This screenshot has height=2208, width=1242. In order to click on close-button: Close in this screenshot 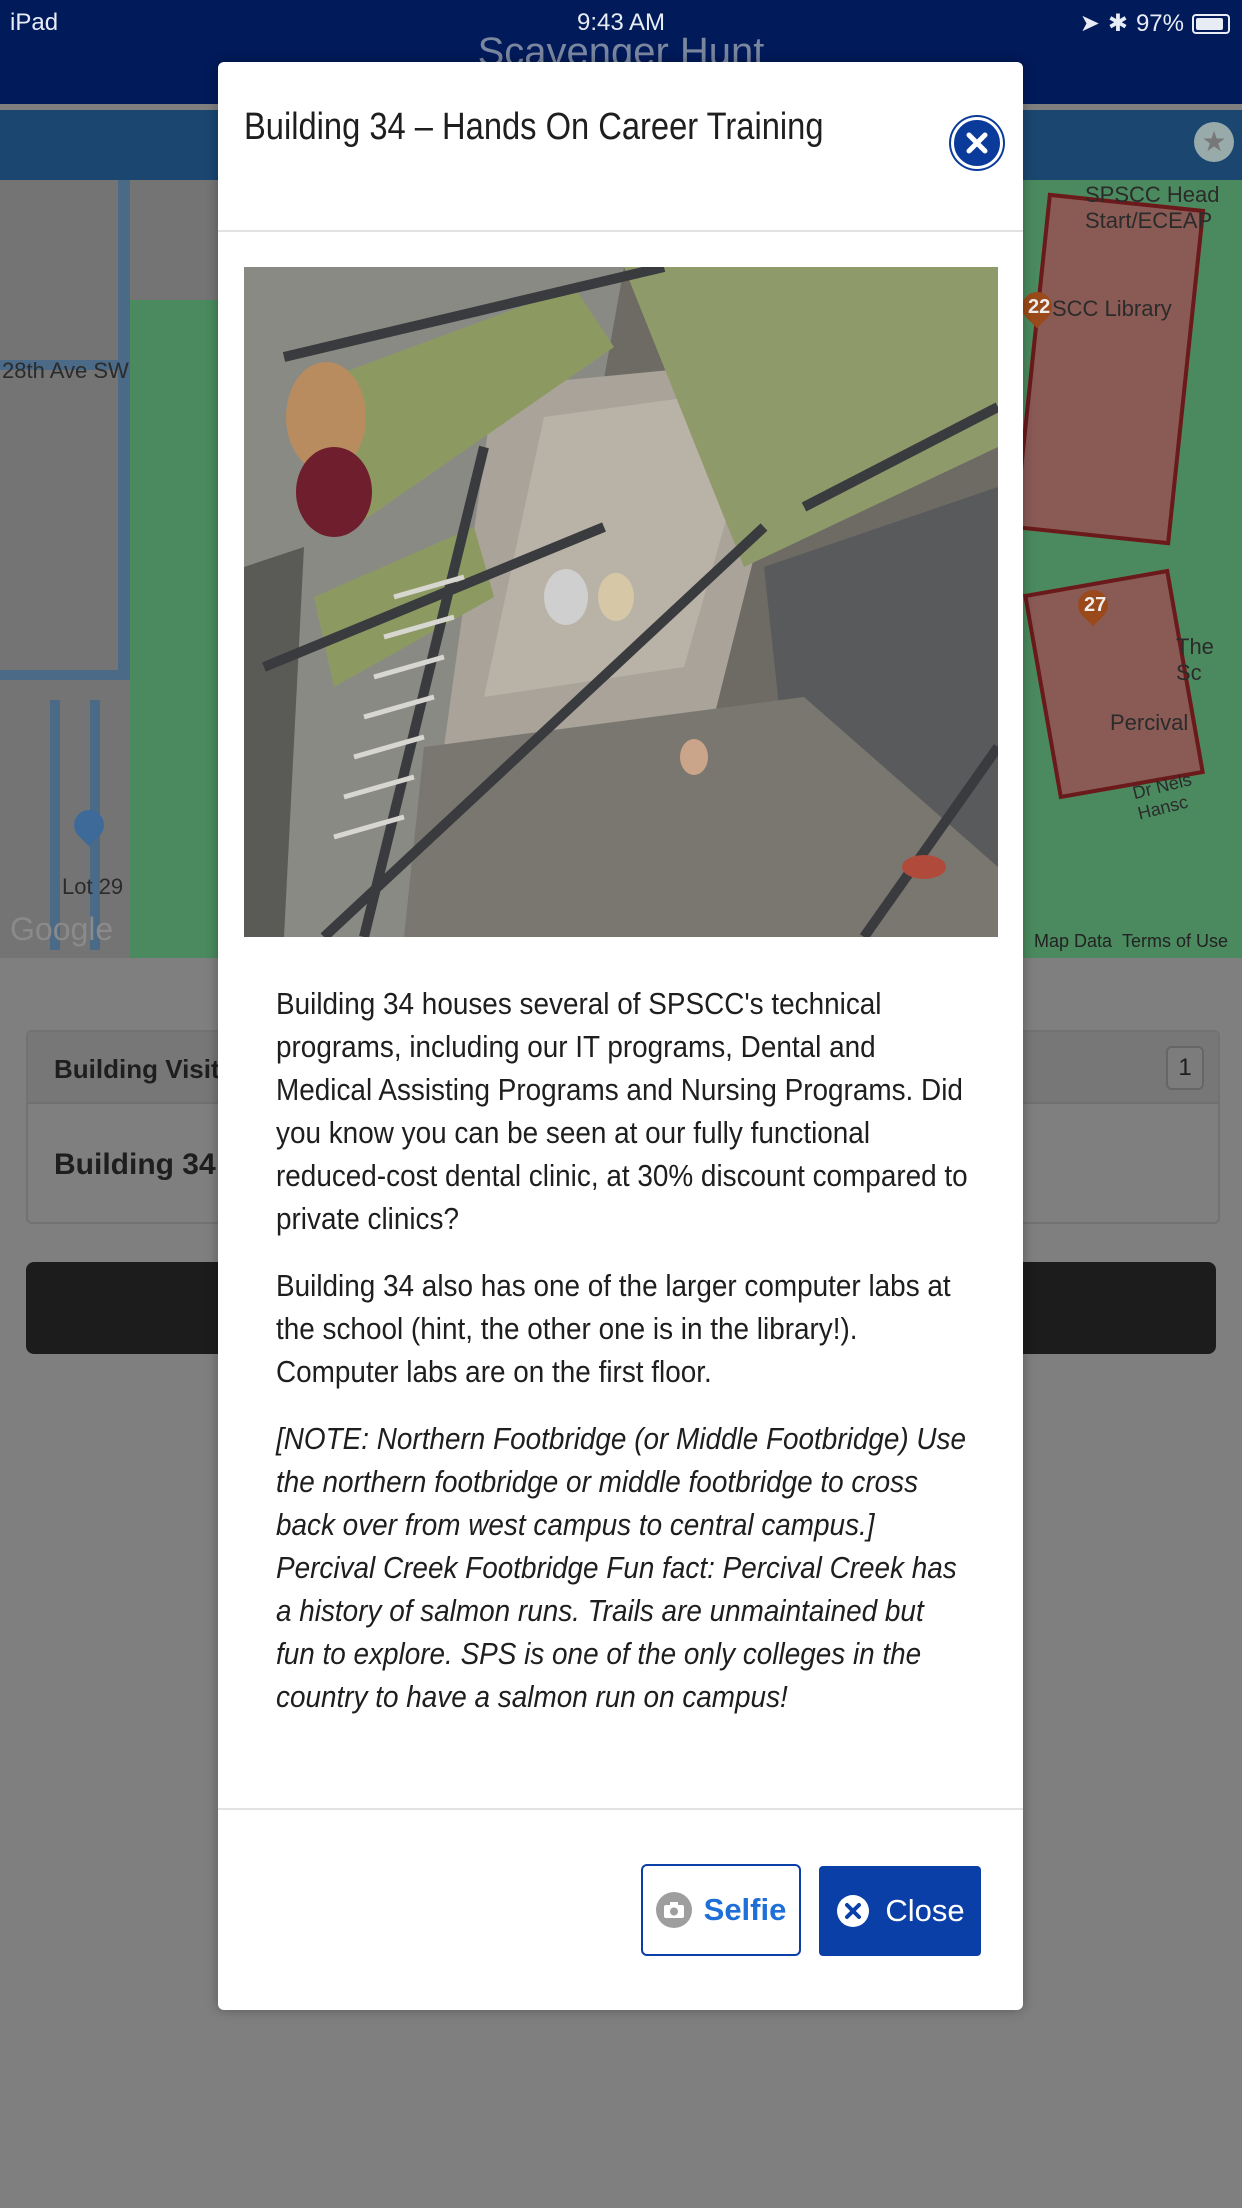, I will do `click(900, 1911)`.